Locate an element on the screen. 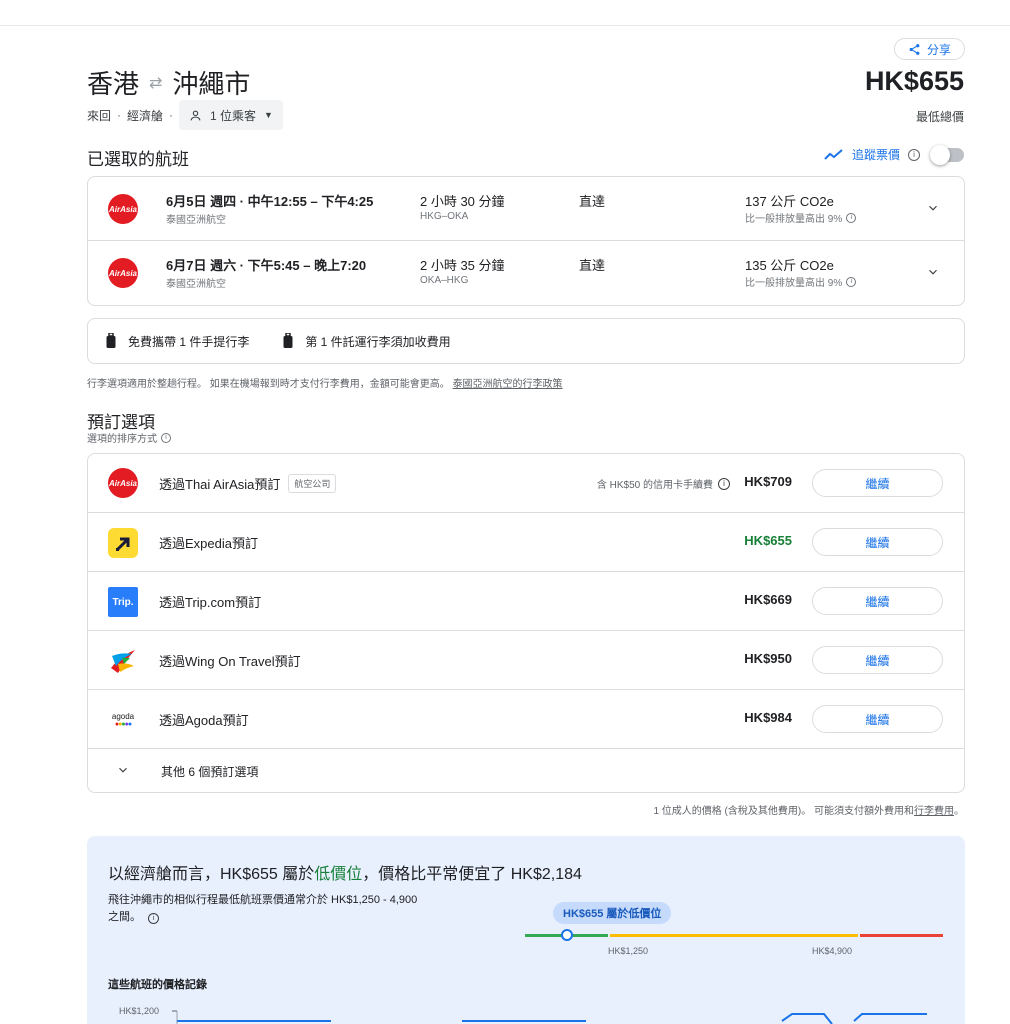  checked-bag-item: 第 1 件託運行李須加收費用 is located at coordinates (367, 341).